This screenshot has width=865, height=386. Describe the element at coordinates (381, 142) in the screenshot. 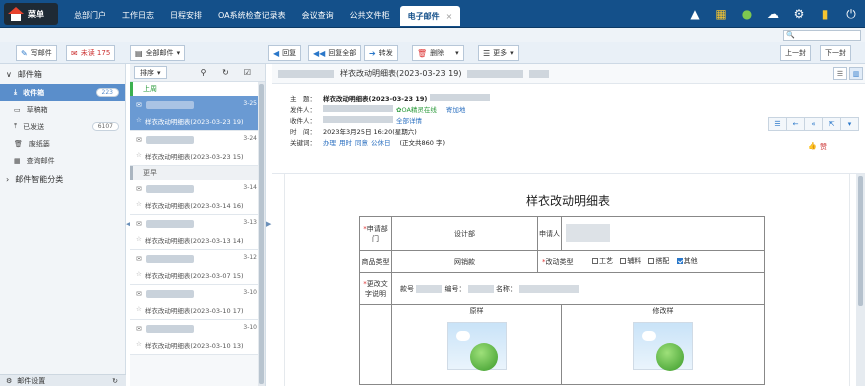

I see `keyword-tag: 公休日` at that location.